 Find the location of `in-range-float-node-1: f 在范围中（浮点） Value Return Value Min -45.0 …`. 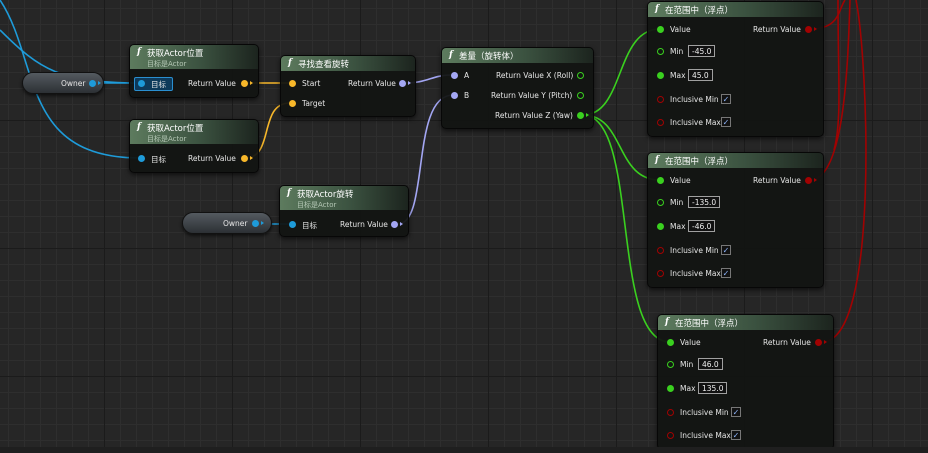

in-range-float-node-1: f 在范围中（浮点） Value Return Value Min -45.0 … is located at coordinates (735, 69).